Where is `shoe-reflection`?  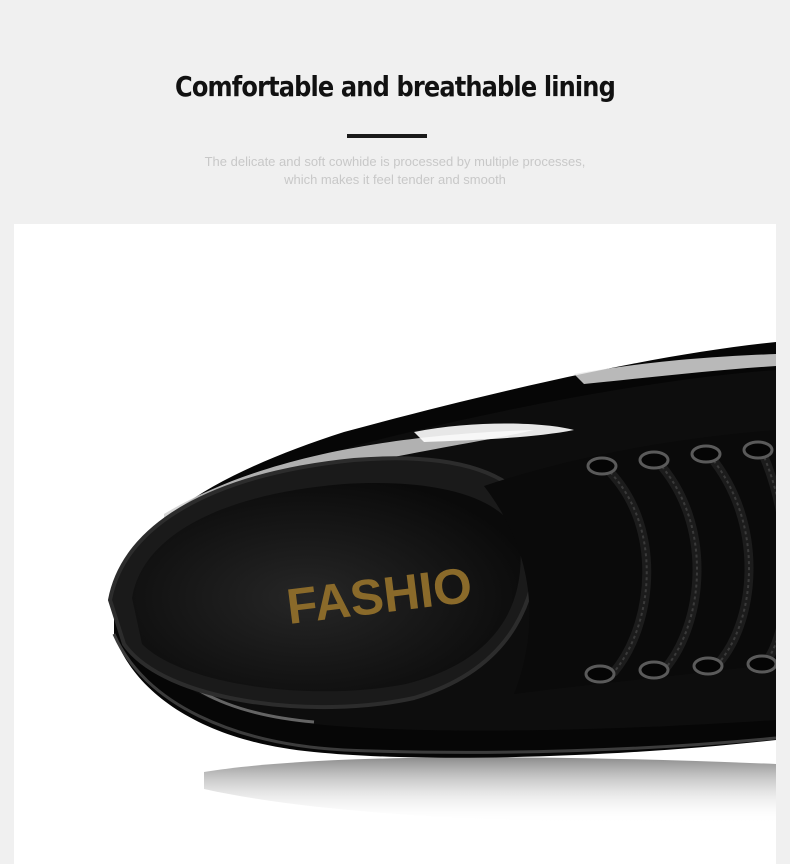
shoe-reflection is located at coordinates (490, 790).